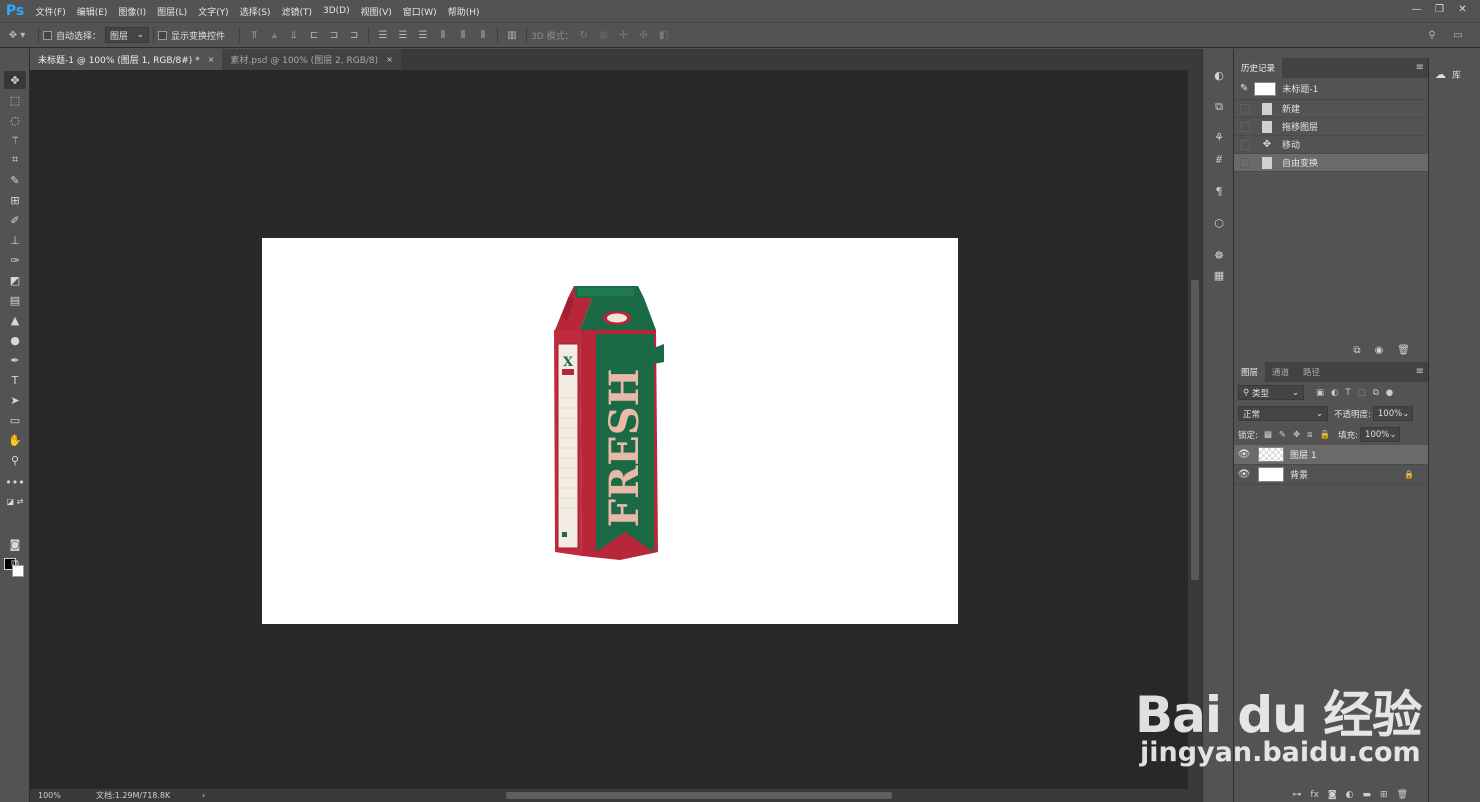 Image resolution: width=1480 pixels, height=802 pixels. I want to click on link-layers-icon: ⊶, so click(1296, 795).